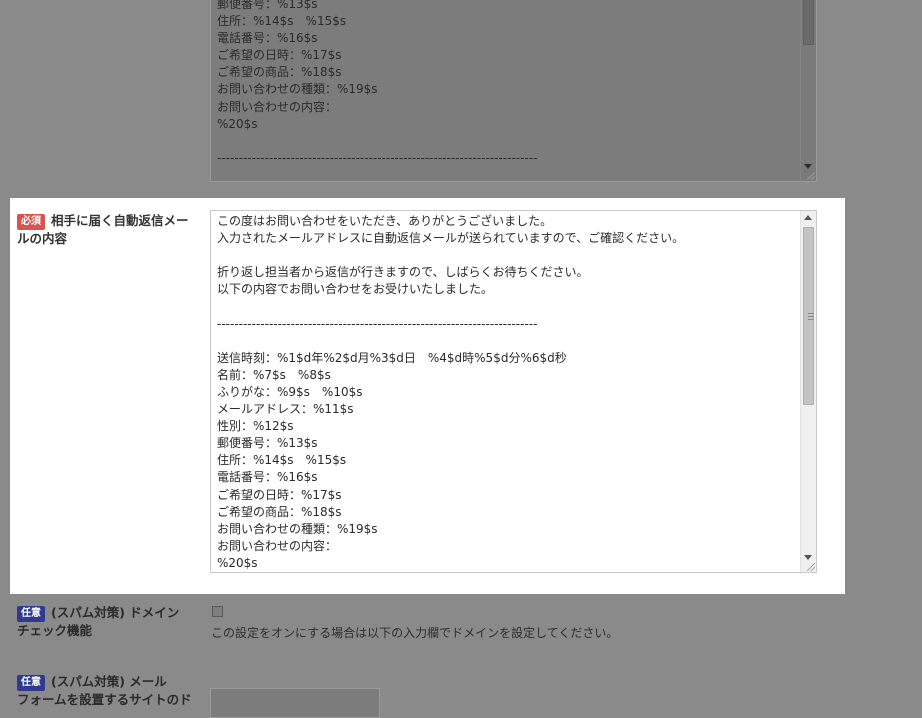 The image size is (922, 718). Describe the element at coordinates (808, 90) in the screenshot. I see `previous-textarea-scrollbar` at that location.